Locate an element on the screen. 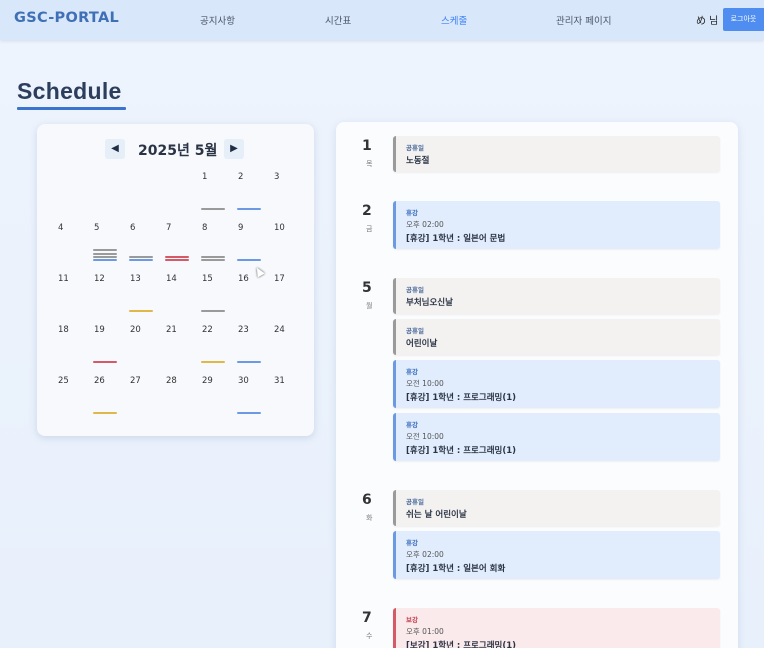 Image resolution: width=764 pixels, height=648 pixels. event-card: 공휴일어린이날 is located at coordinates (556, 337).